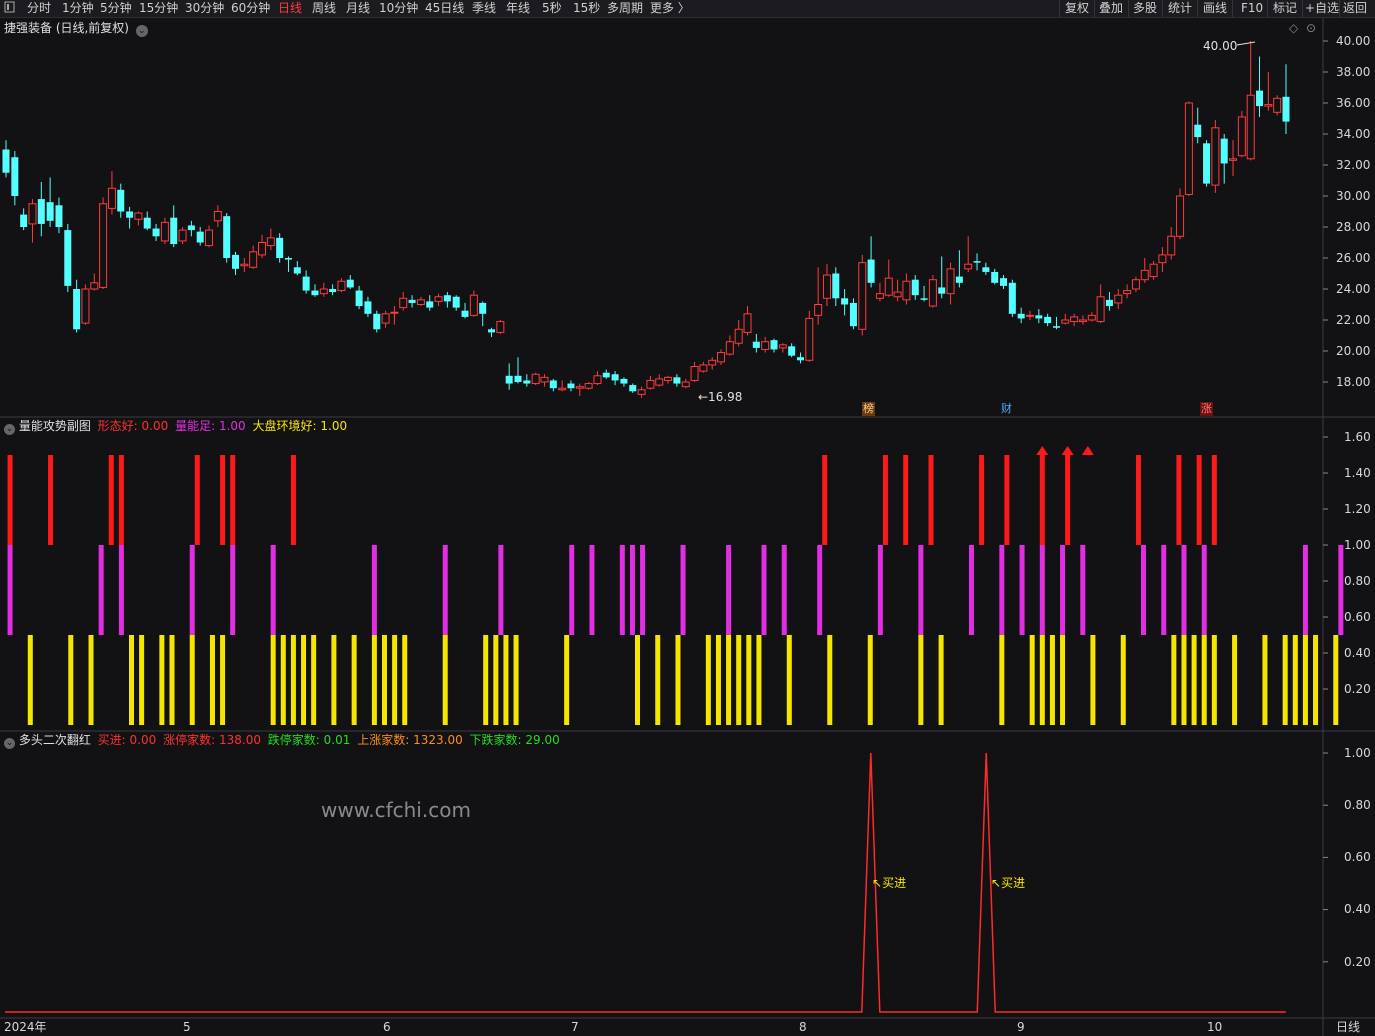 The width and height of the screenshot is (1375, 1036). Describe the element at coordinates (1215, 1027) in the screenshot. I see `x-label-oct: 10` at that location.